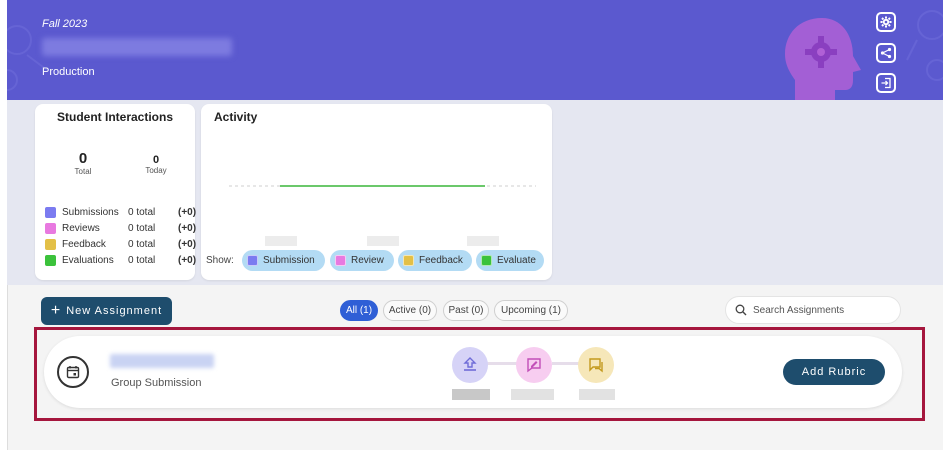  I want to click on new-assignment-label: New Assignment, so click(114, 311).